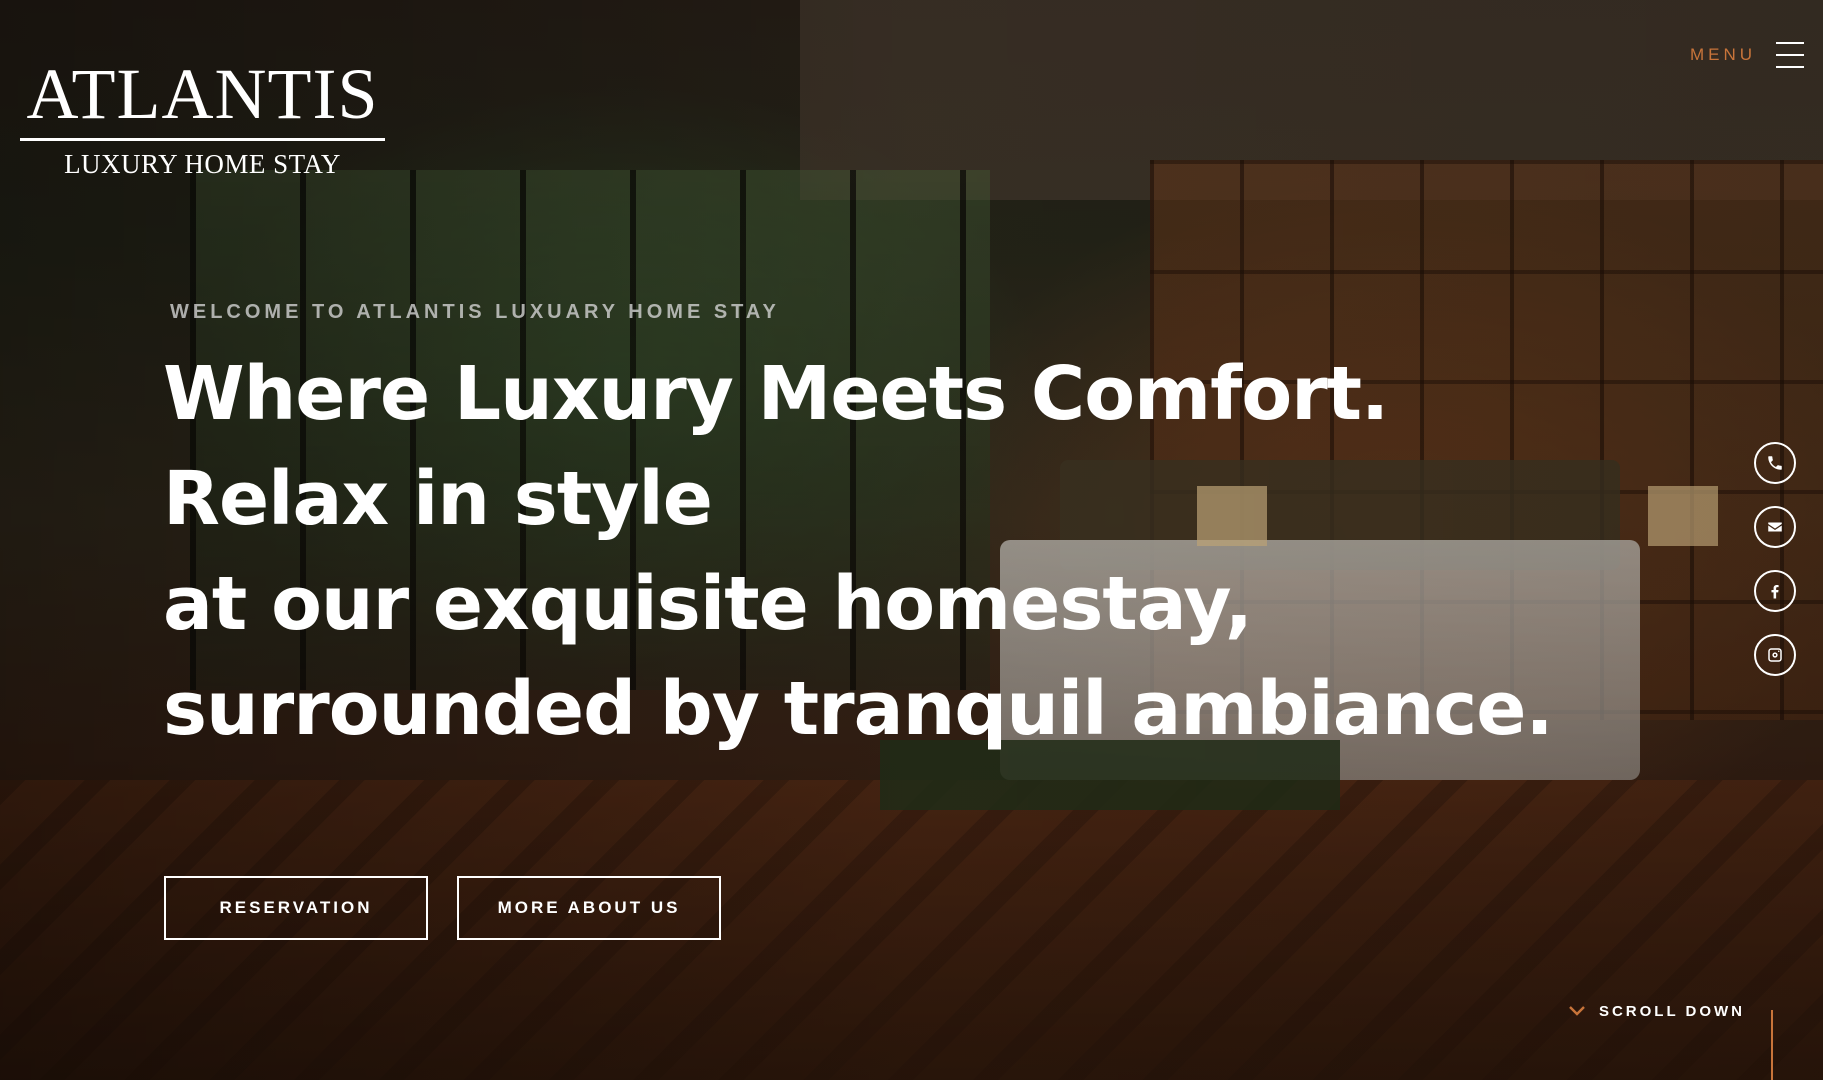  Describe the element at coordinates (776, 394) in the screenshot. I see `headline-line-1: Where Luxury Meets Comfort.` at that location.